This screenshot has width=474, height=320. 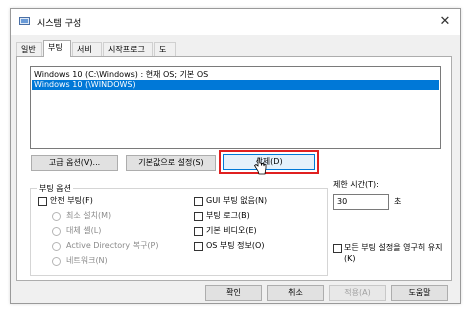 What do you see at coordinates (235, 22) in the screenshot?
I see `title-bar: 시스템 구성 ✕` at bounding box center [235, 22].